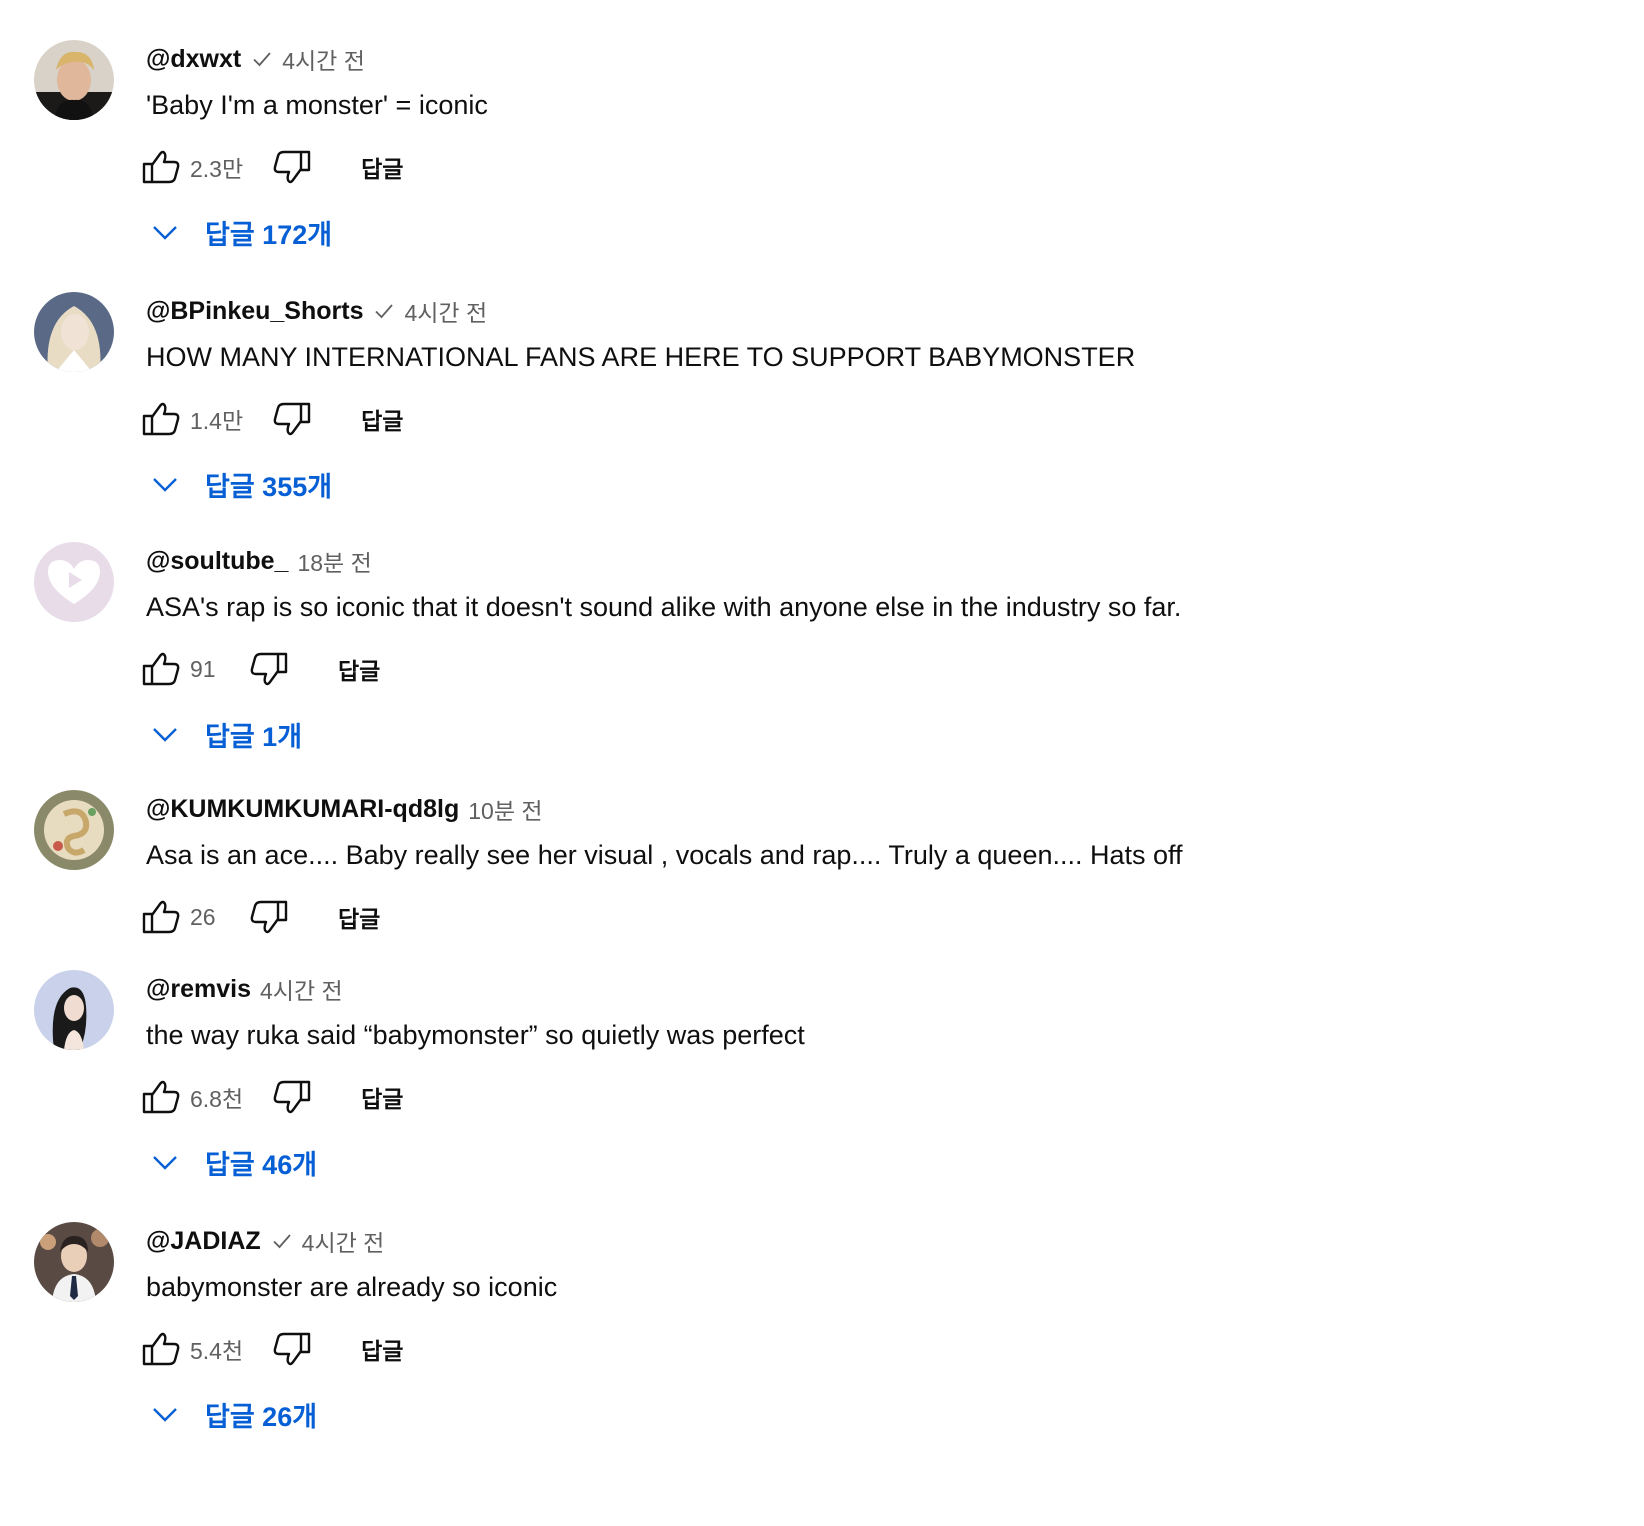 The width and height of the screenshot is (1644, 1526). I want to click on comment-toolbar: 6.8천 답글, so click(271, 1097).